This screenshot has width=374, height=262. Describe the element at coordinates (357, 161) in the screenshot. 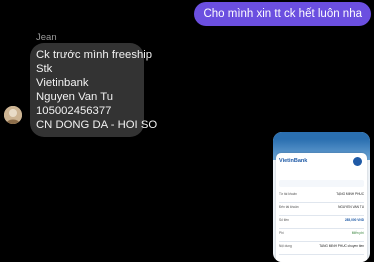

I see `check-icon` at that location.